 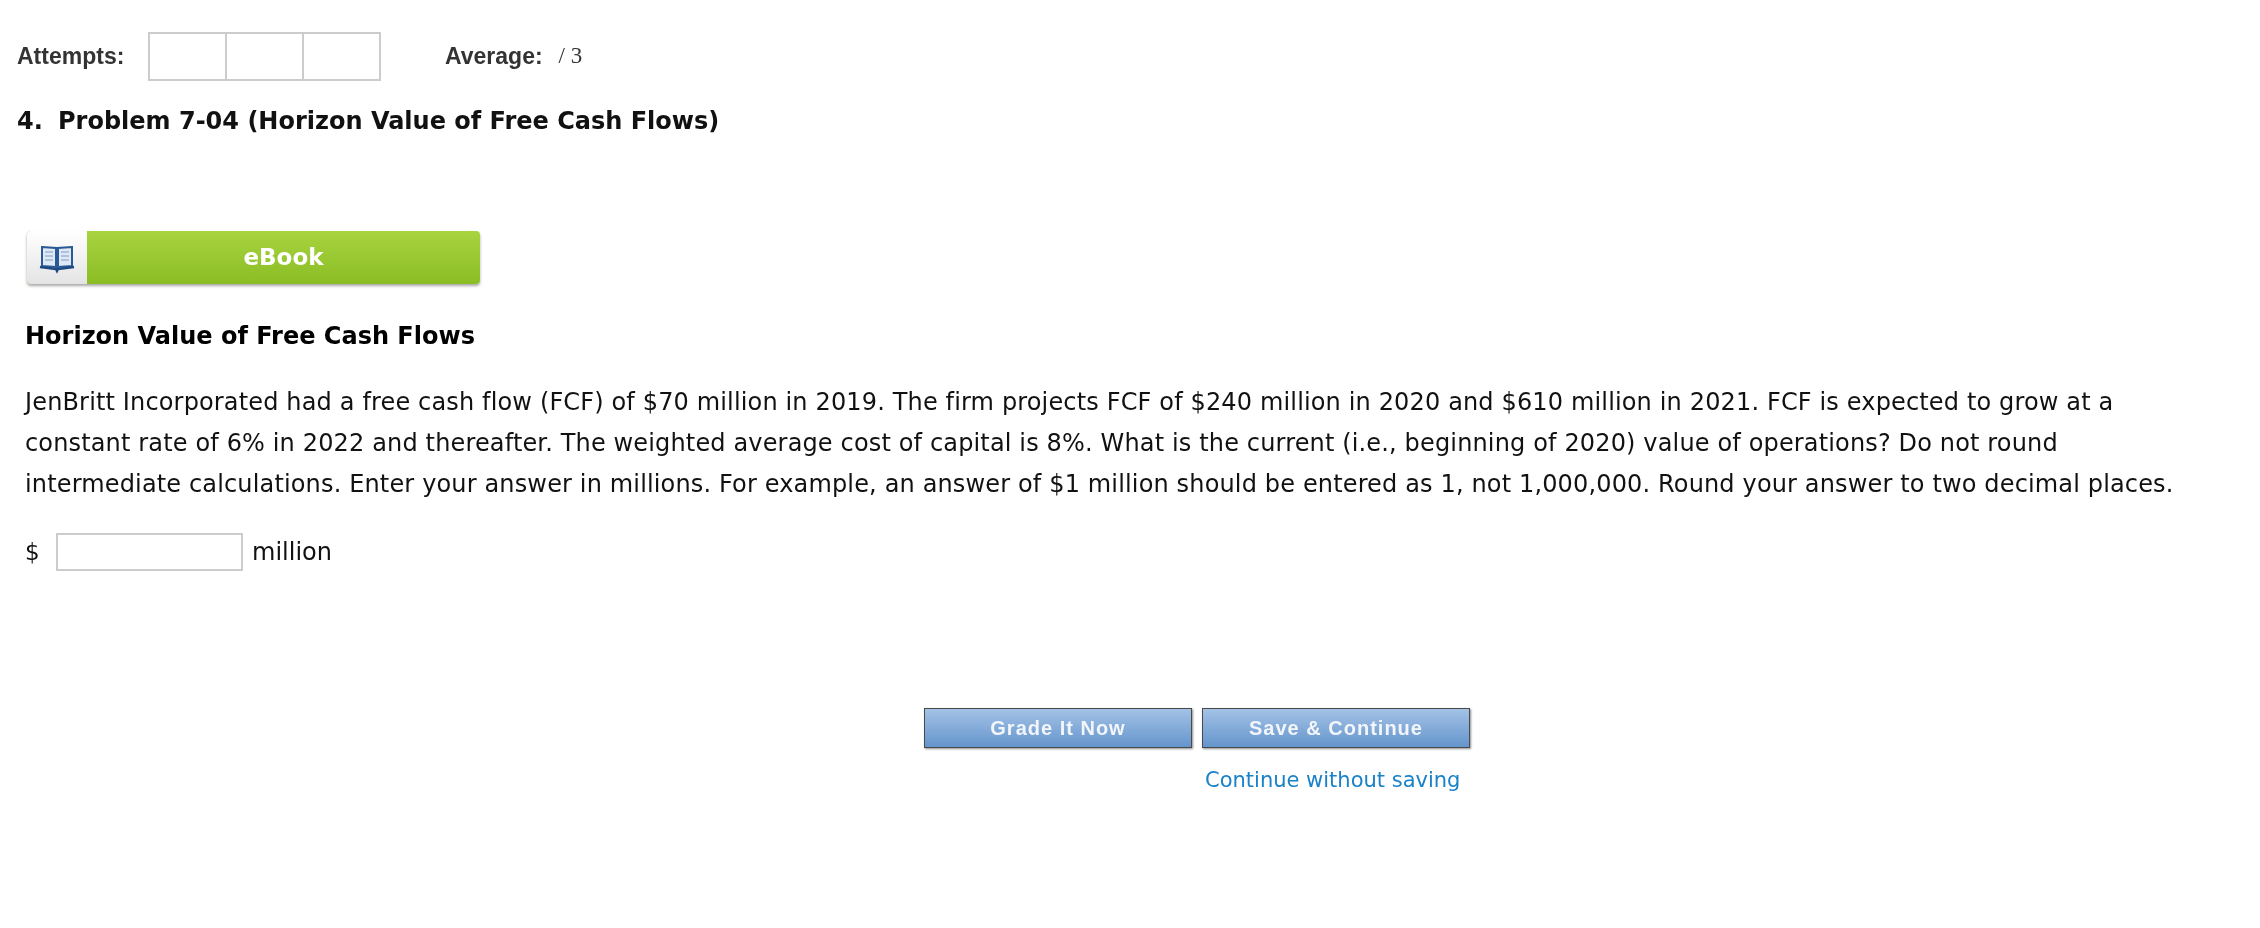 What do you see at coordinates (33, 552) in the screenshot?
I see `dollar-sign: $` at bounding box center [33, 552].